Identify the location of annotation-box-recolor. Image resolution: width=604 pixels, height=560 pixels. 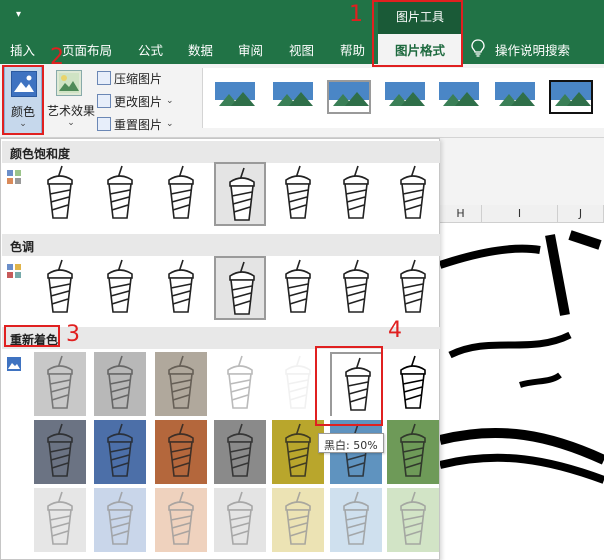
(32, 336).